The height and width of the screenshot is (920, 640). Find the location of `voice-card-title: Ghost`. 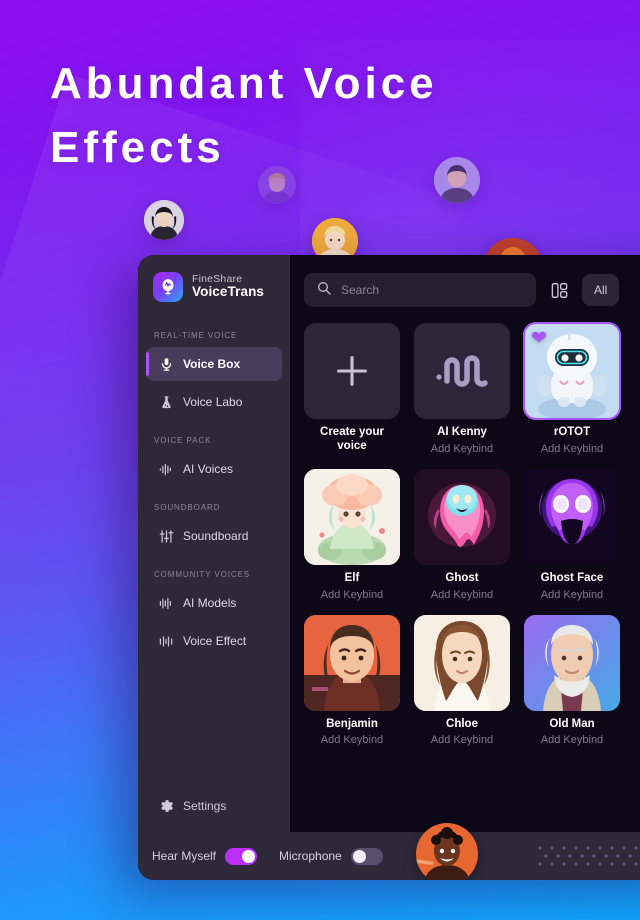

voice-card-title: Ghost is located at coordinates (462, 577).